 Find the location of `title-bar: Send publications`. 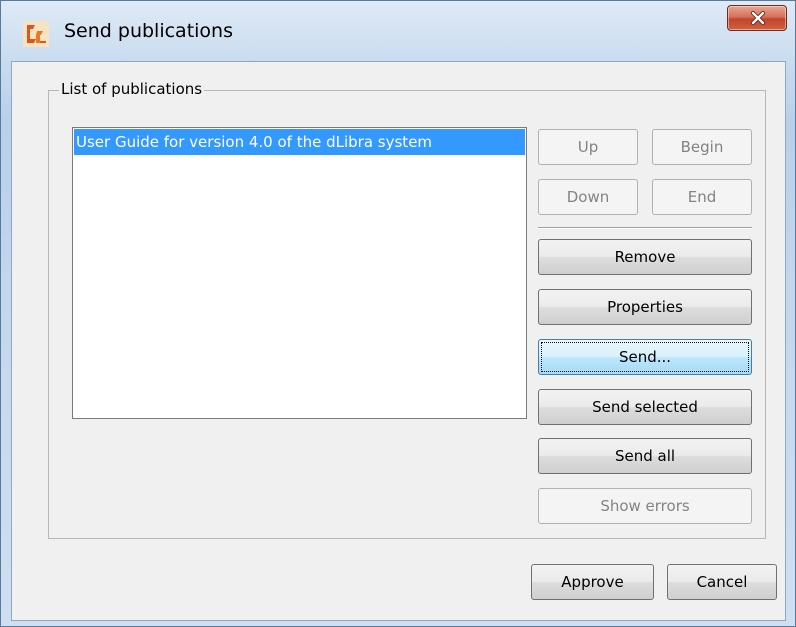

title-bar: Send publications is located at coordinates (398, 30).